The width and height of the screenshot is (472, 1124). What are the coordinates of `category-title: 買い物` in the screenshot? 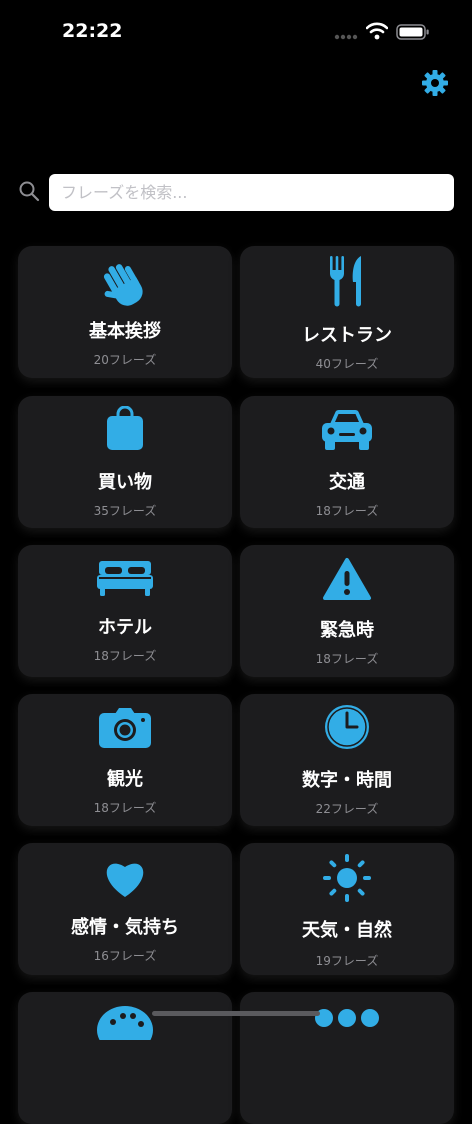 It's located at (125, 482).